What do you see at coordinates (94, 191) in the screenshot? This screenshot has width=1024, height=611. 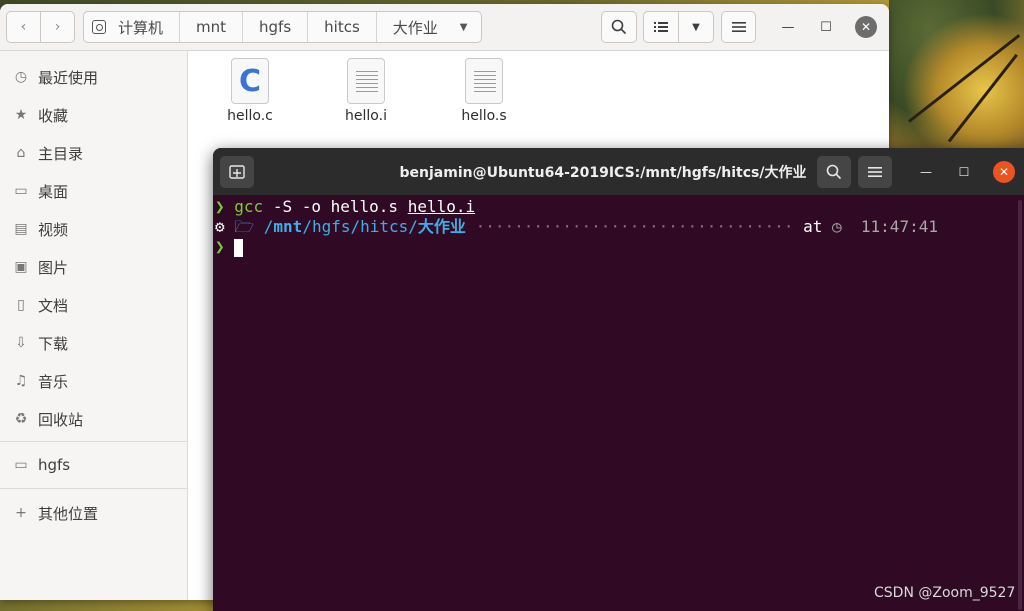 I see `sidebar-item-desktop: ▭ 桌面` at bounding box center [94, 191].